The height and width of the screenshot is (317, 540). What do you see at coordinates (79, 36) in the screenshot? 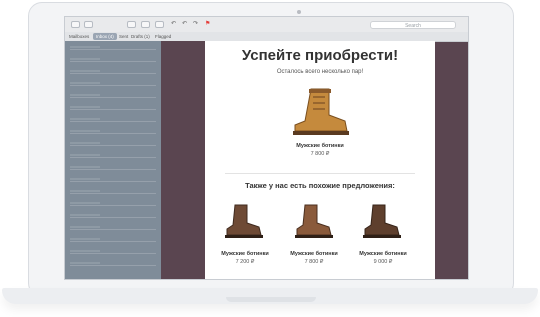
I see `fav-mailboxes: Mailboxes` at bounding box center [79, 36].